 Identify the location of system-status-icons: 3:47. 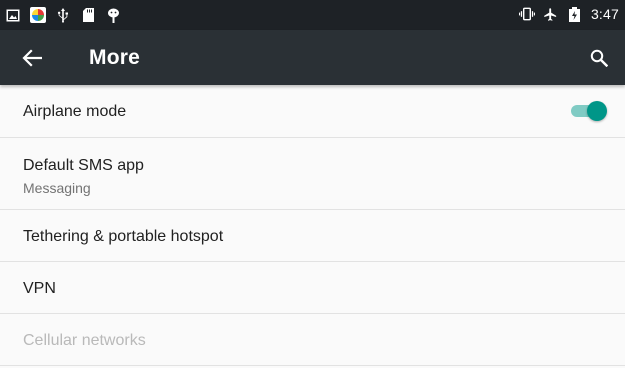
(568, 14).